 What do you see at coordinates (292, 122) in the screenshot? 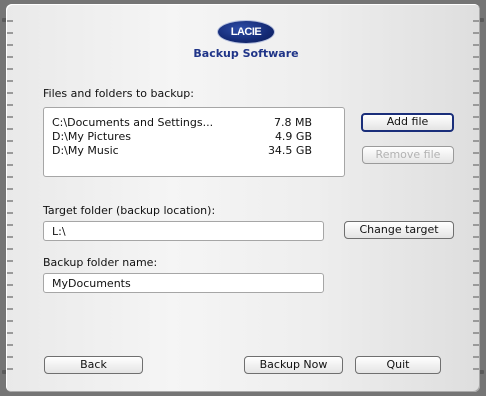
I see `file-size: 7.8 MB` at bounding box center [292, 122].